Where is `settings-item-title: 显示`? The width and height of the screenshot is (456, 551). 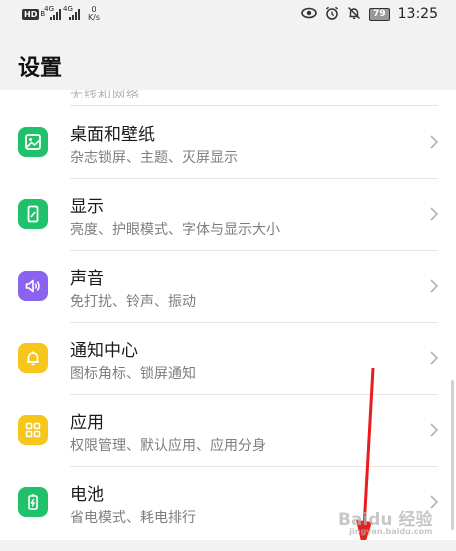 settings-item-title: 显示 is located at coordinates (87, 207).